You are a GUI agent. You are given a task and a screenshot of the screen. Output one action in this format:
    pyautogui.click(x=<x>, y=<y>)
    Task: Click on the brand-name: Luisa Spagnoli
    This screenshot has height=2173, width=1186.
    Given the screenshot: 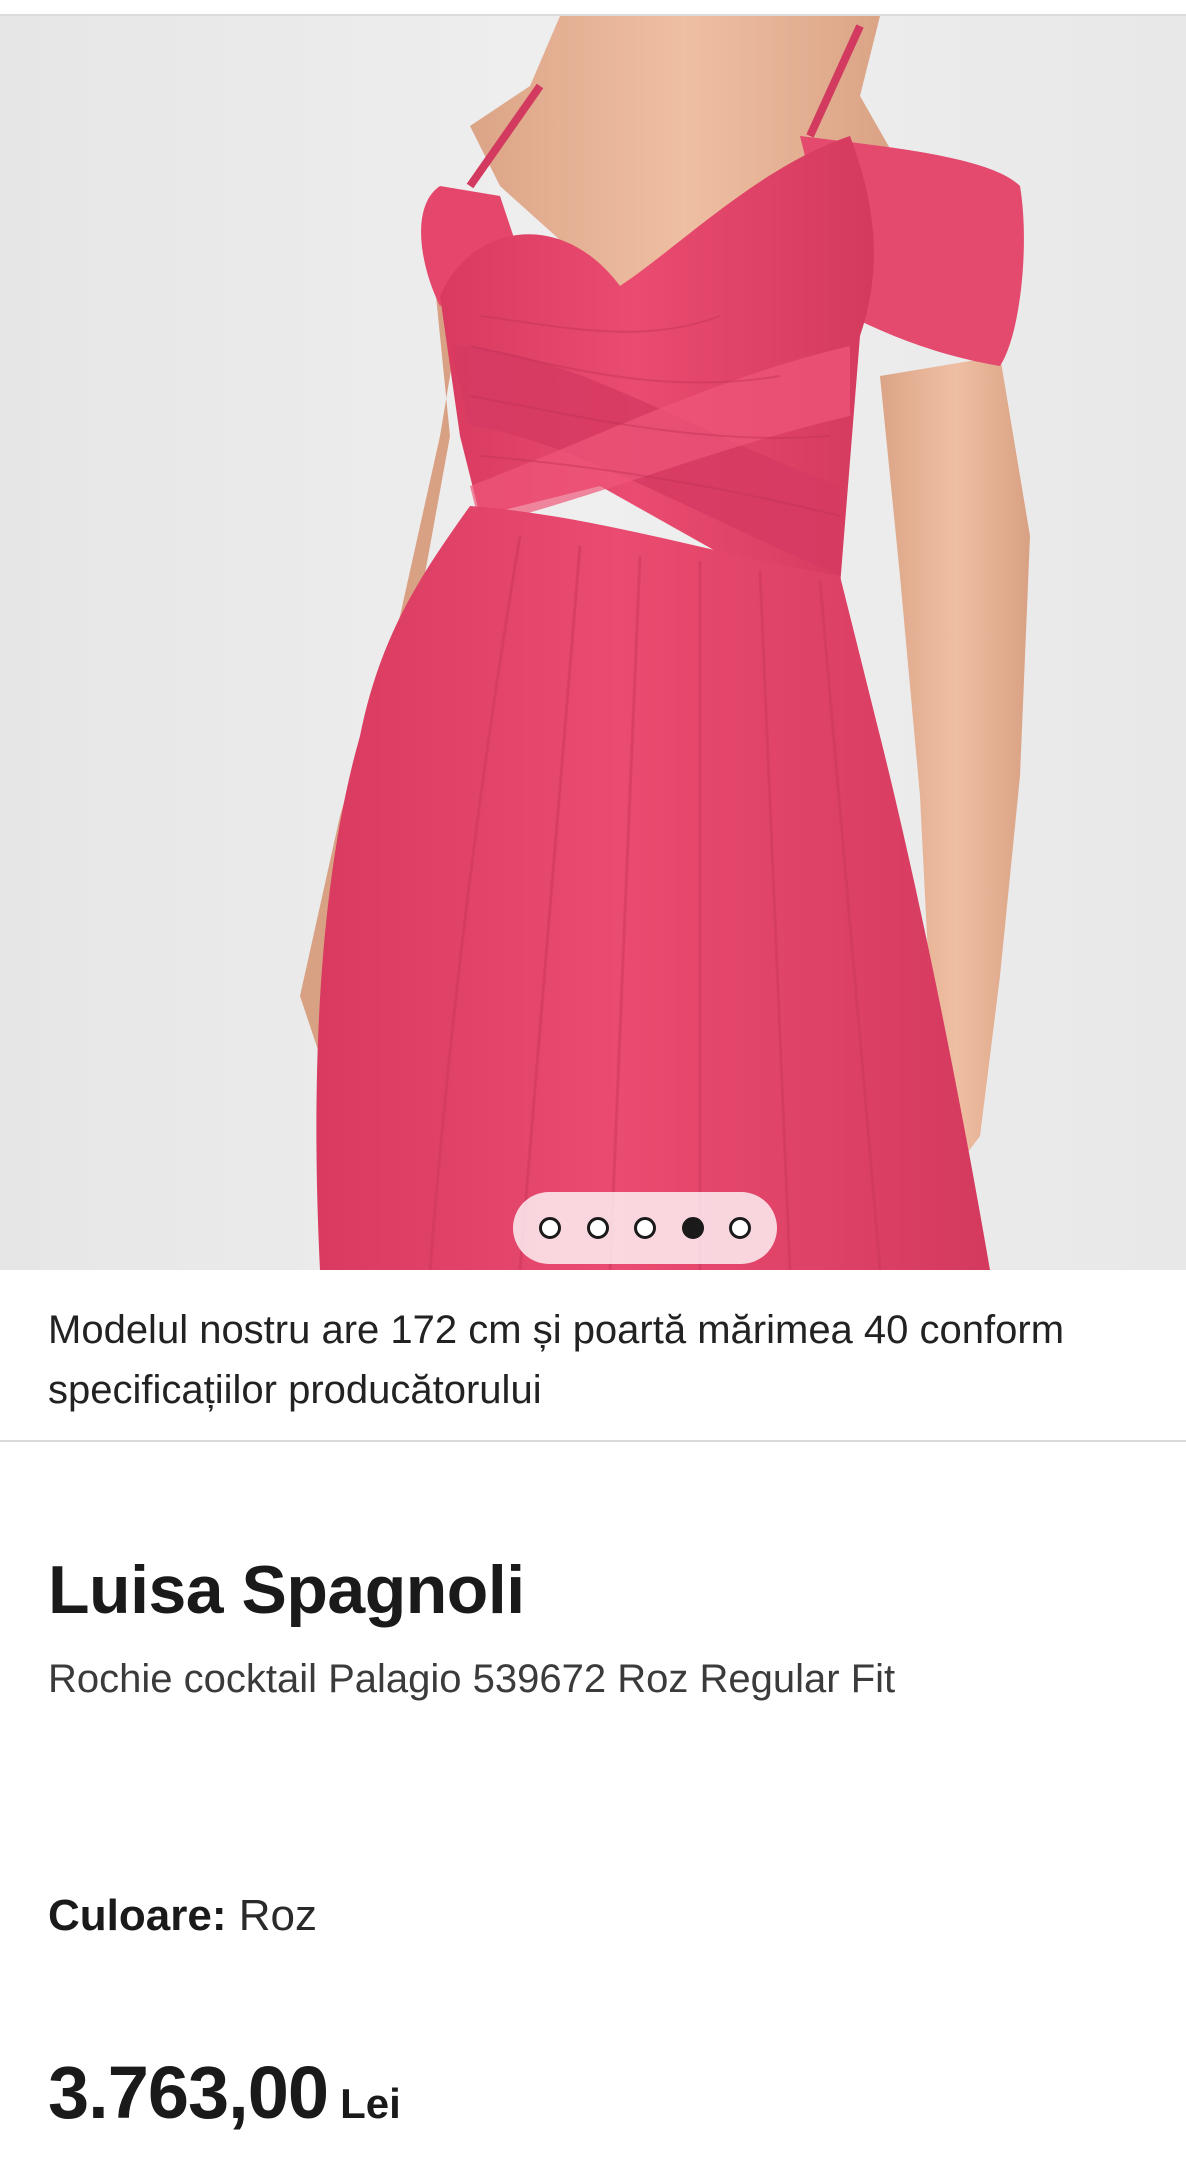 What is the action you would take?
    pyautogui.click(x=286, y=1590)
    